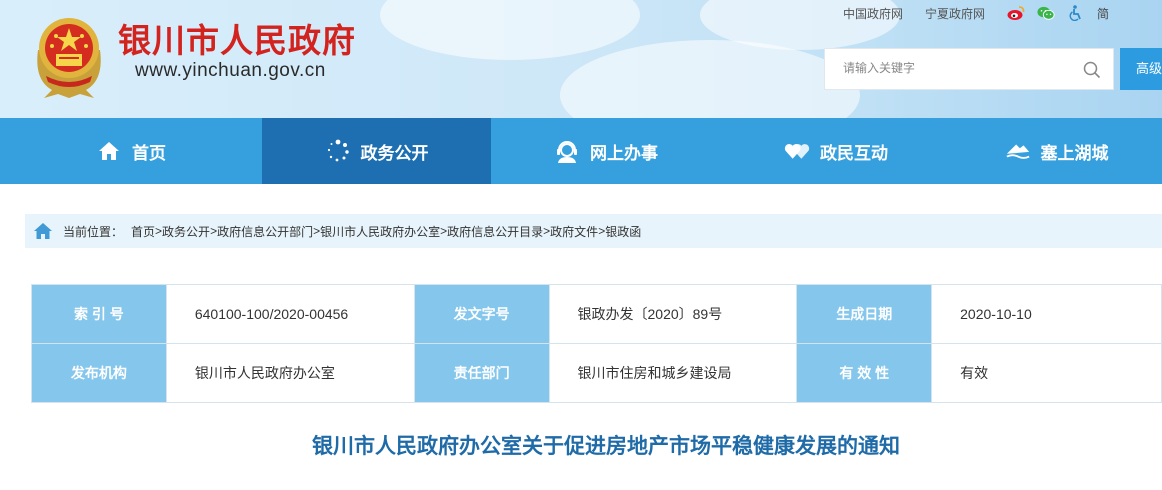 Image resolution: width=1162 pixels, height=490 pixels. I want to click on top-links: 中国政府网 宁夏政府网 简, so click(976, 13).